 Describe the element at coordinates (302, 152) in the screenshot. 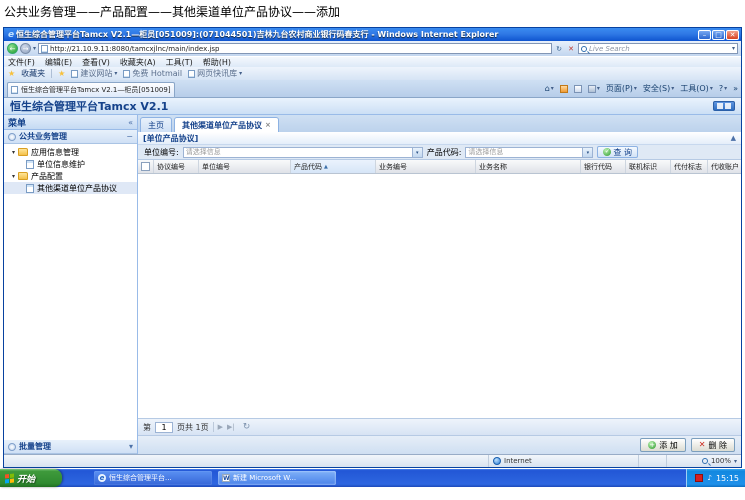

I see `unit-code-combobox: 请选择信息 ▾` at that location.